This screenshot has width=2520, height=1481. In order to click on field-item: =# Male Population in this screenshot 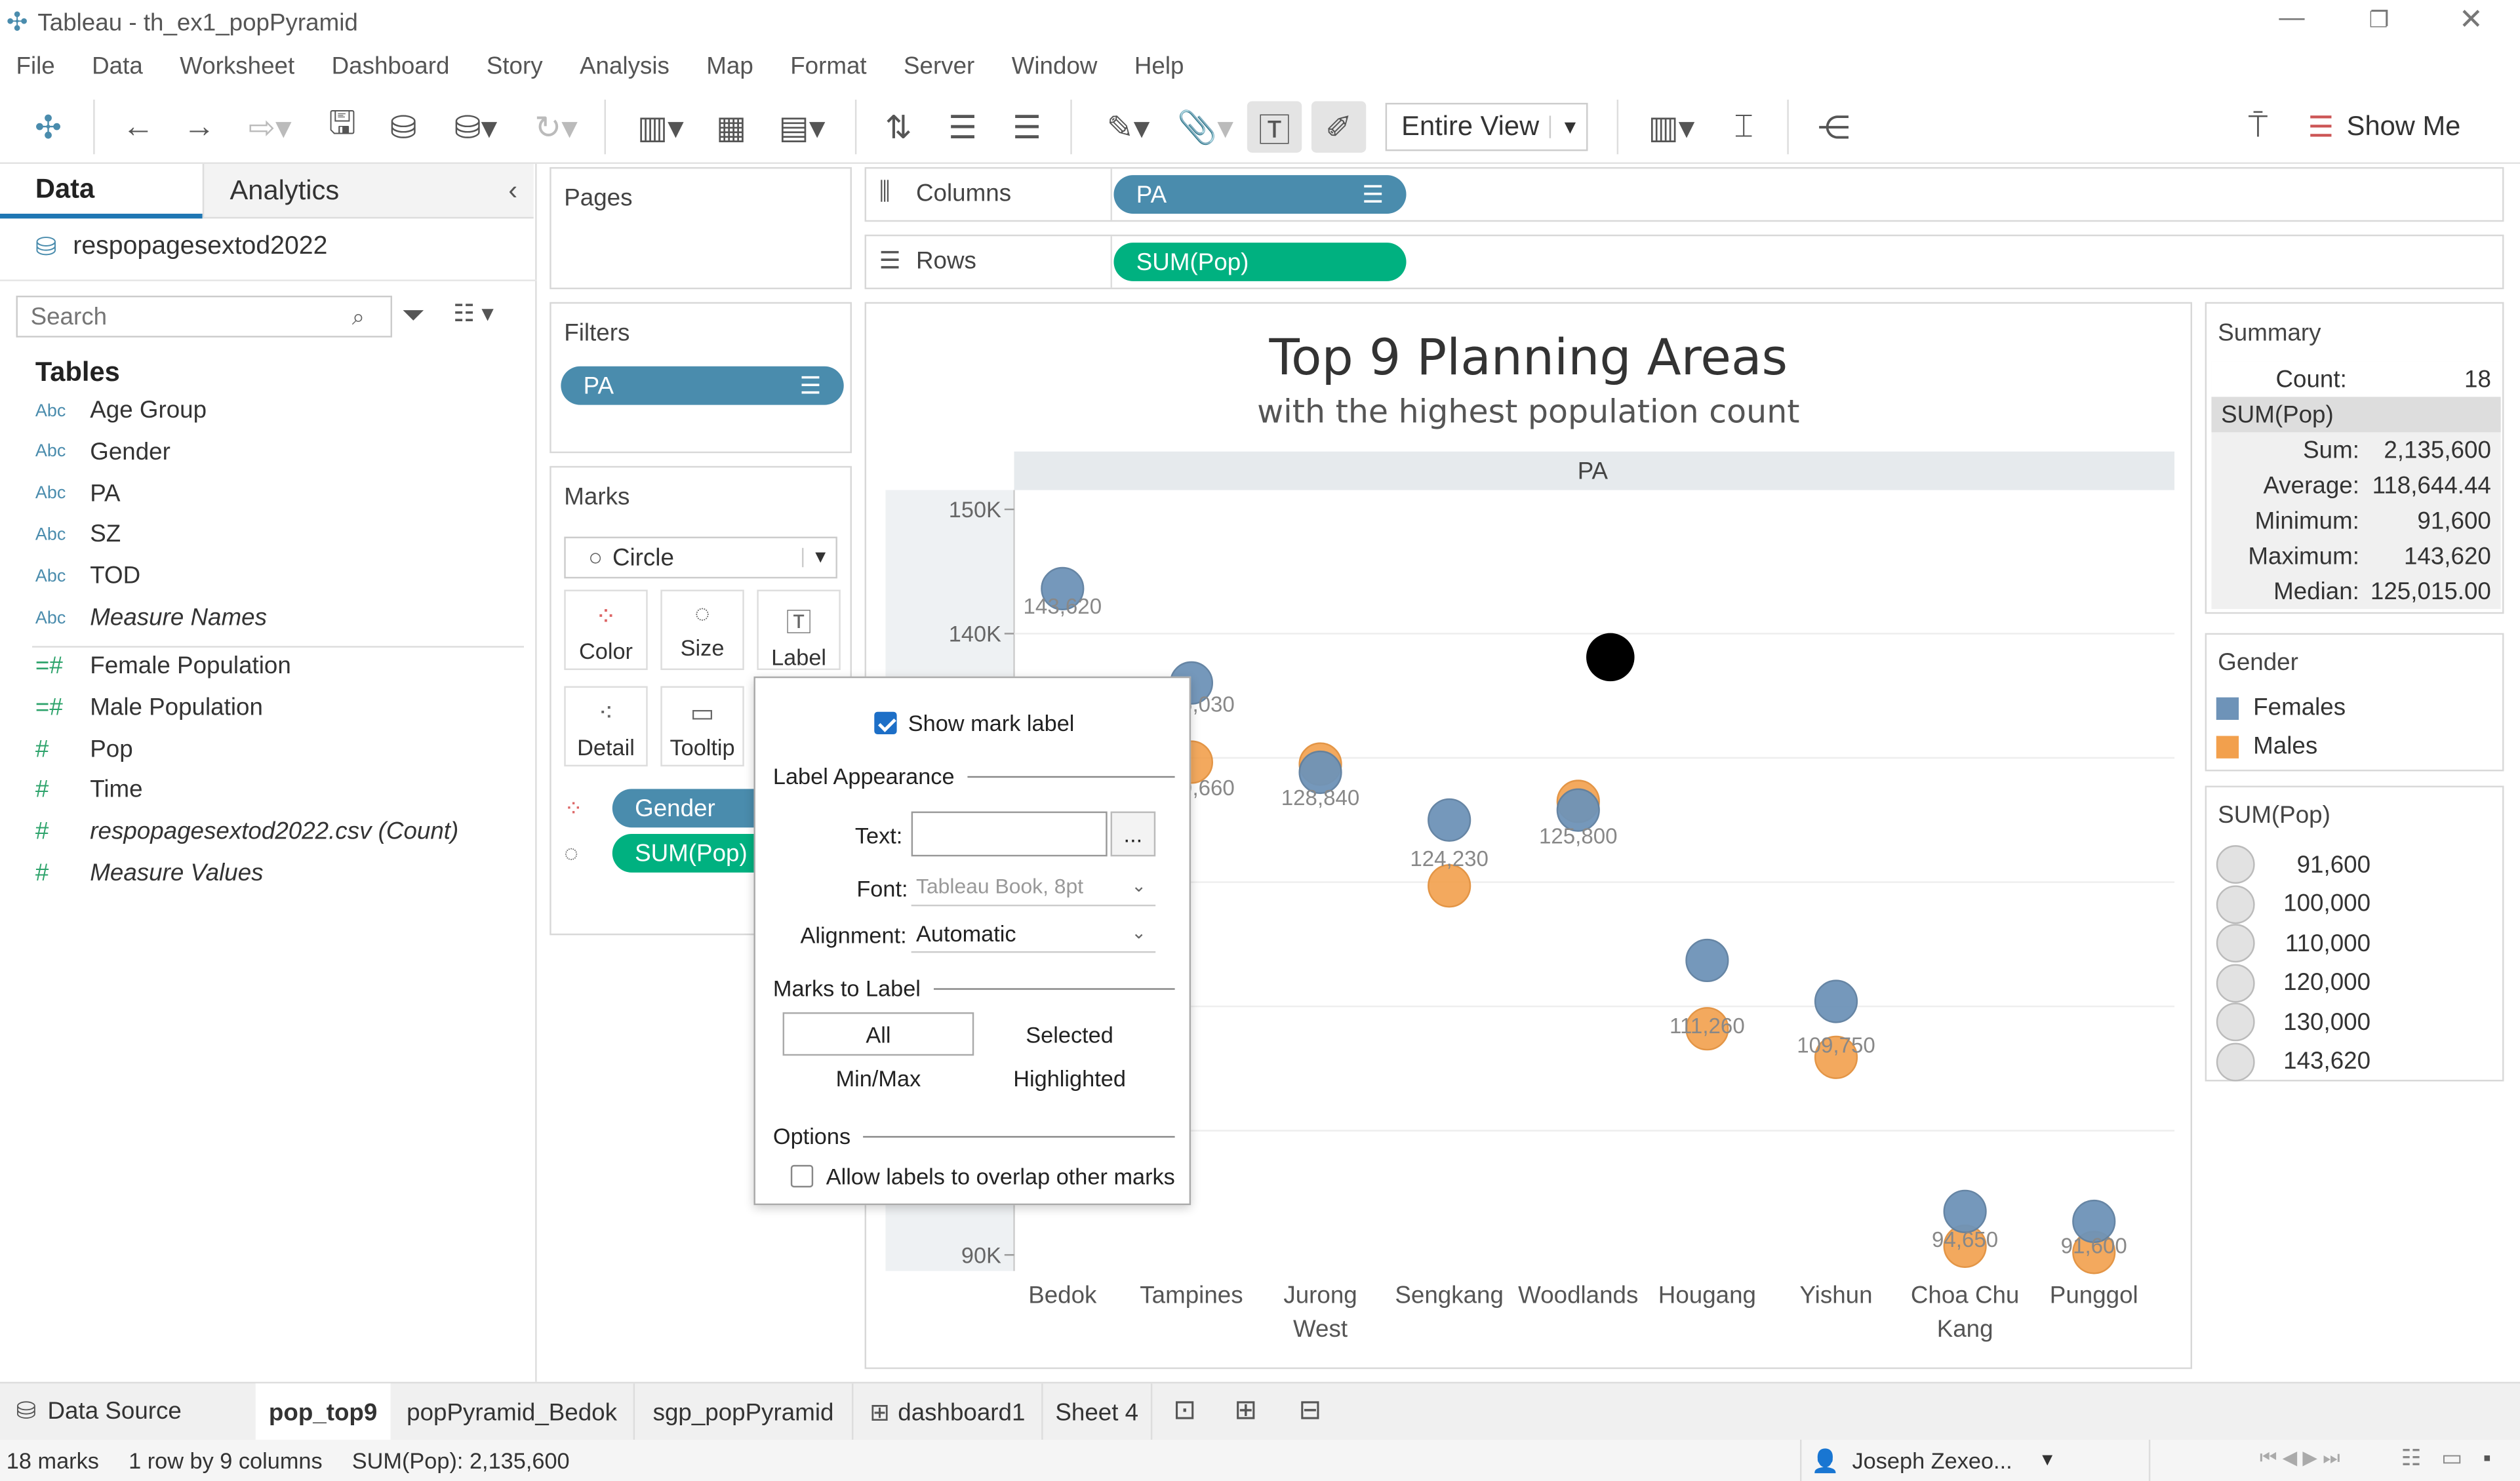, I will do `click(149, 708)`.